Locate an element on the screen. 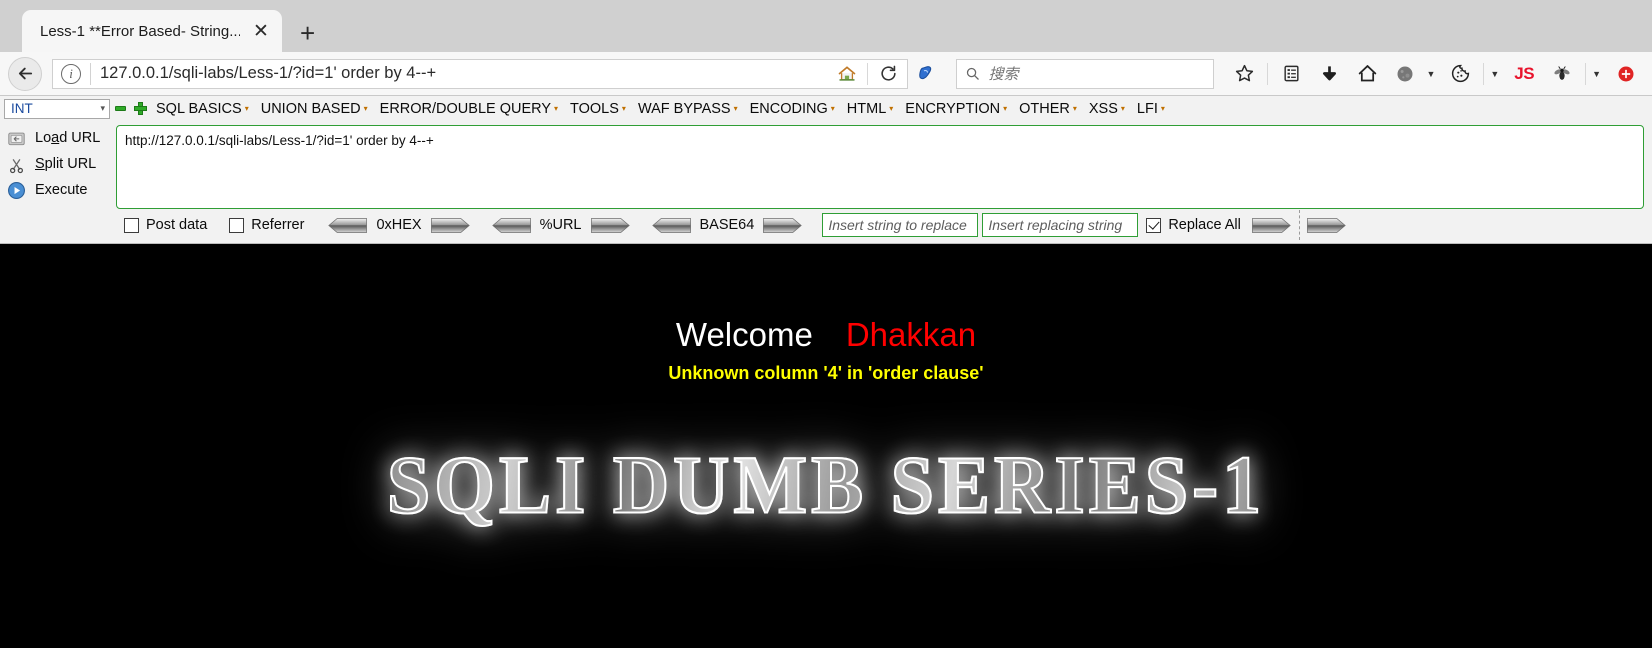 The height and width of the screenshot is (648, 1652). new-tab-button: + is located at coordinates (307, 33).